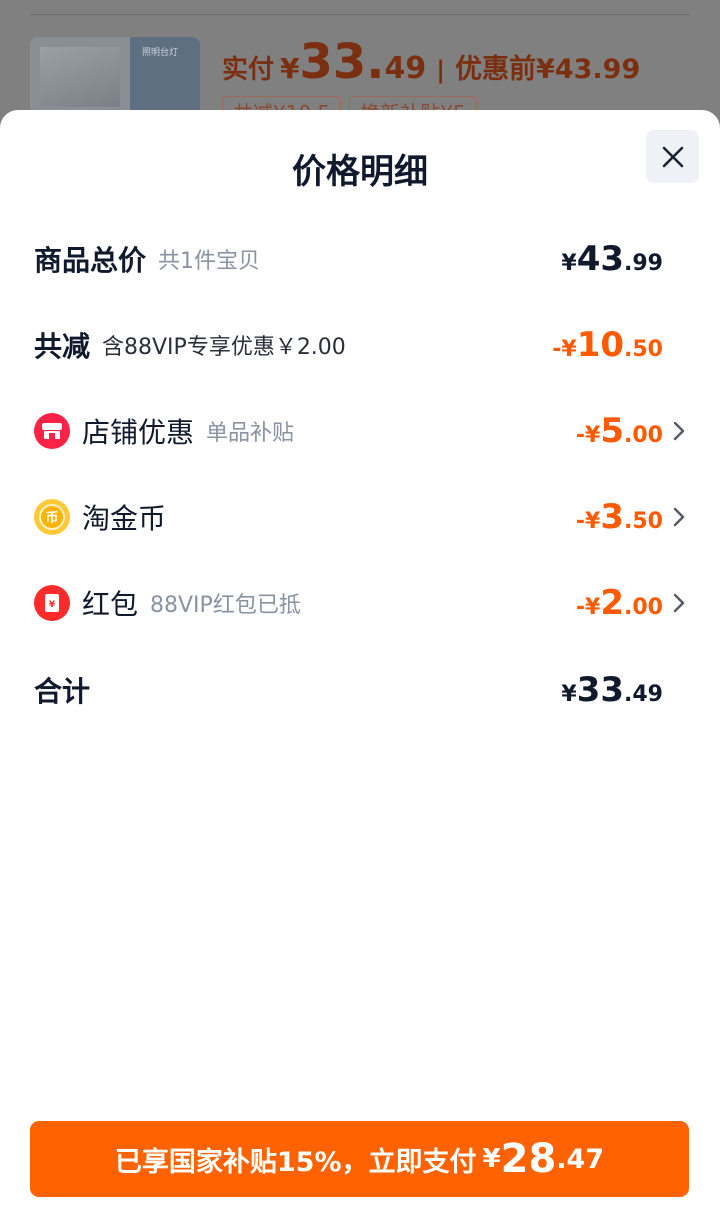 This screenshot has width=720, height=1222. Describe the element at coordinates (250, 433) in the screenshot. I see `row-sublabel: 单品补贴` at that location.